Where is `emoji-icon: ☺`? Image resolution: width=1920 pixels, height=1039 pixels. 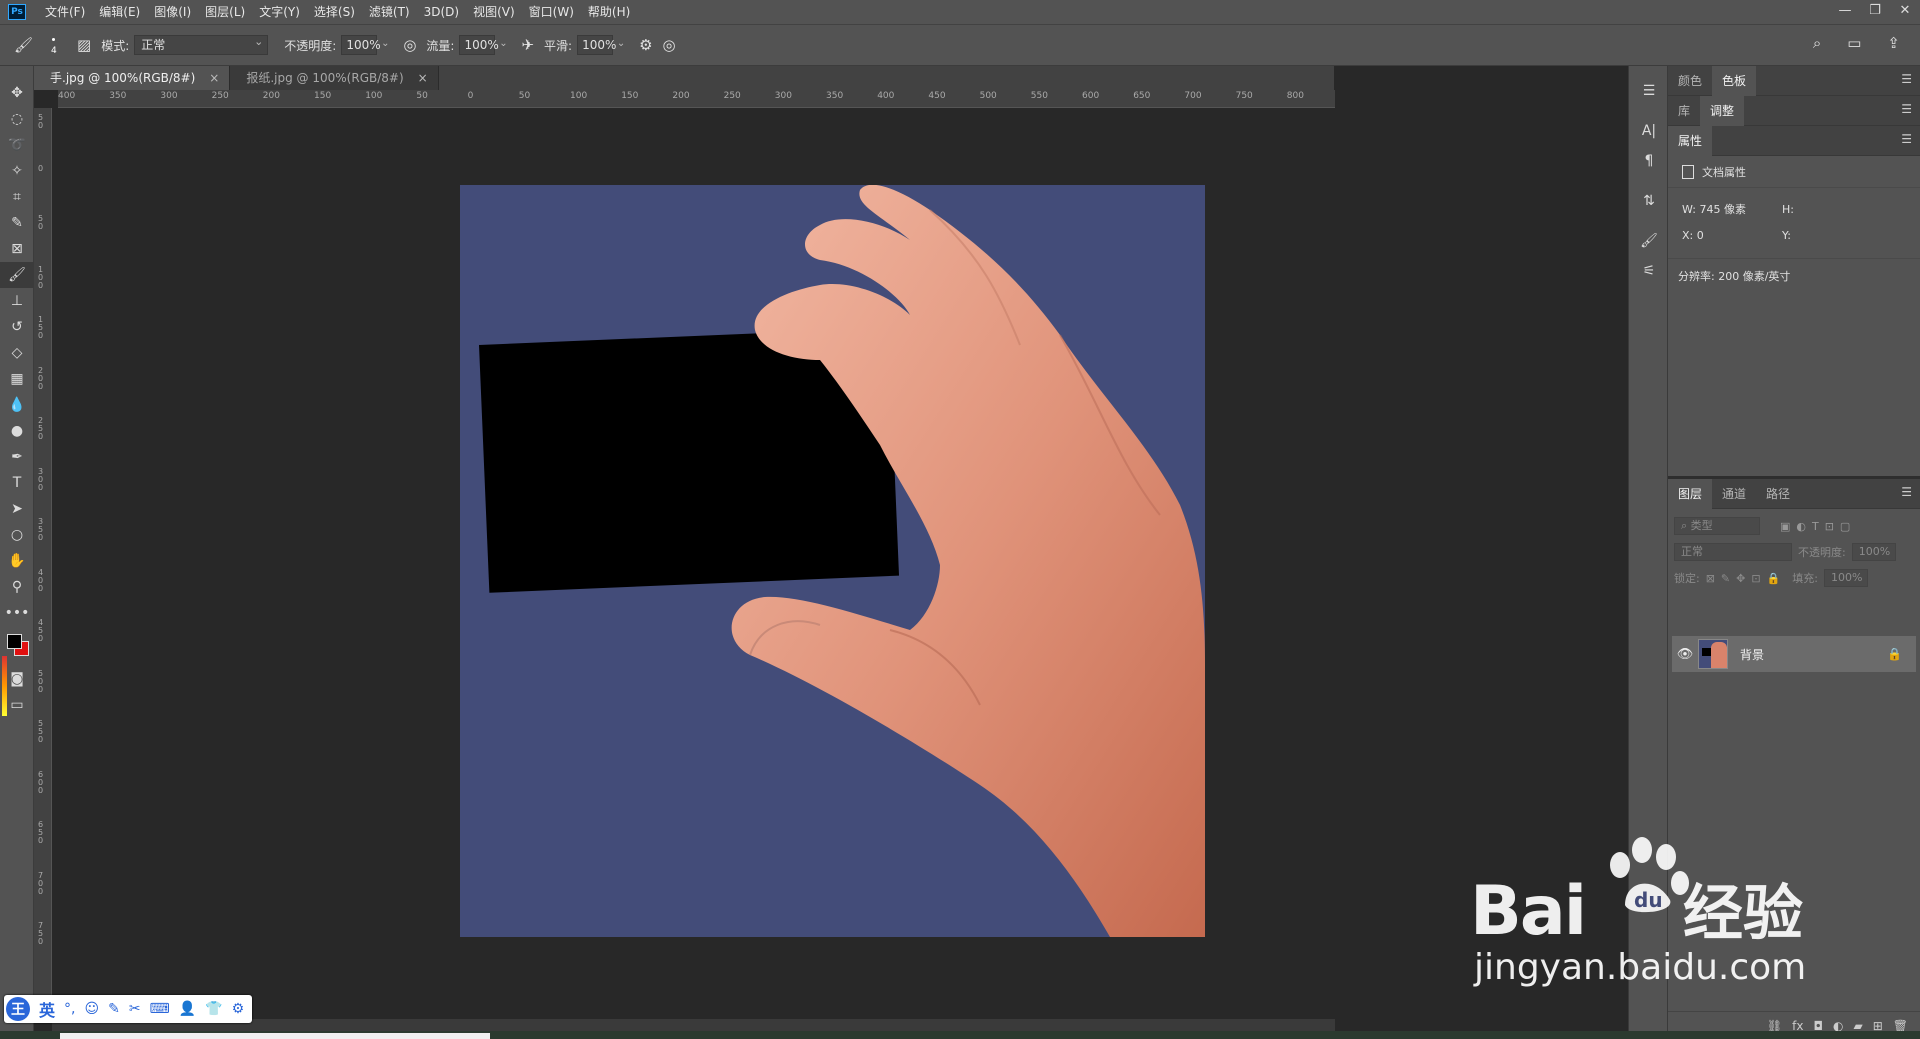
emoji-icon: ☺ is located at coordinates (91, 1009).